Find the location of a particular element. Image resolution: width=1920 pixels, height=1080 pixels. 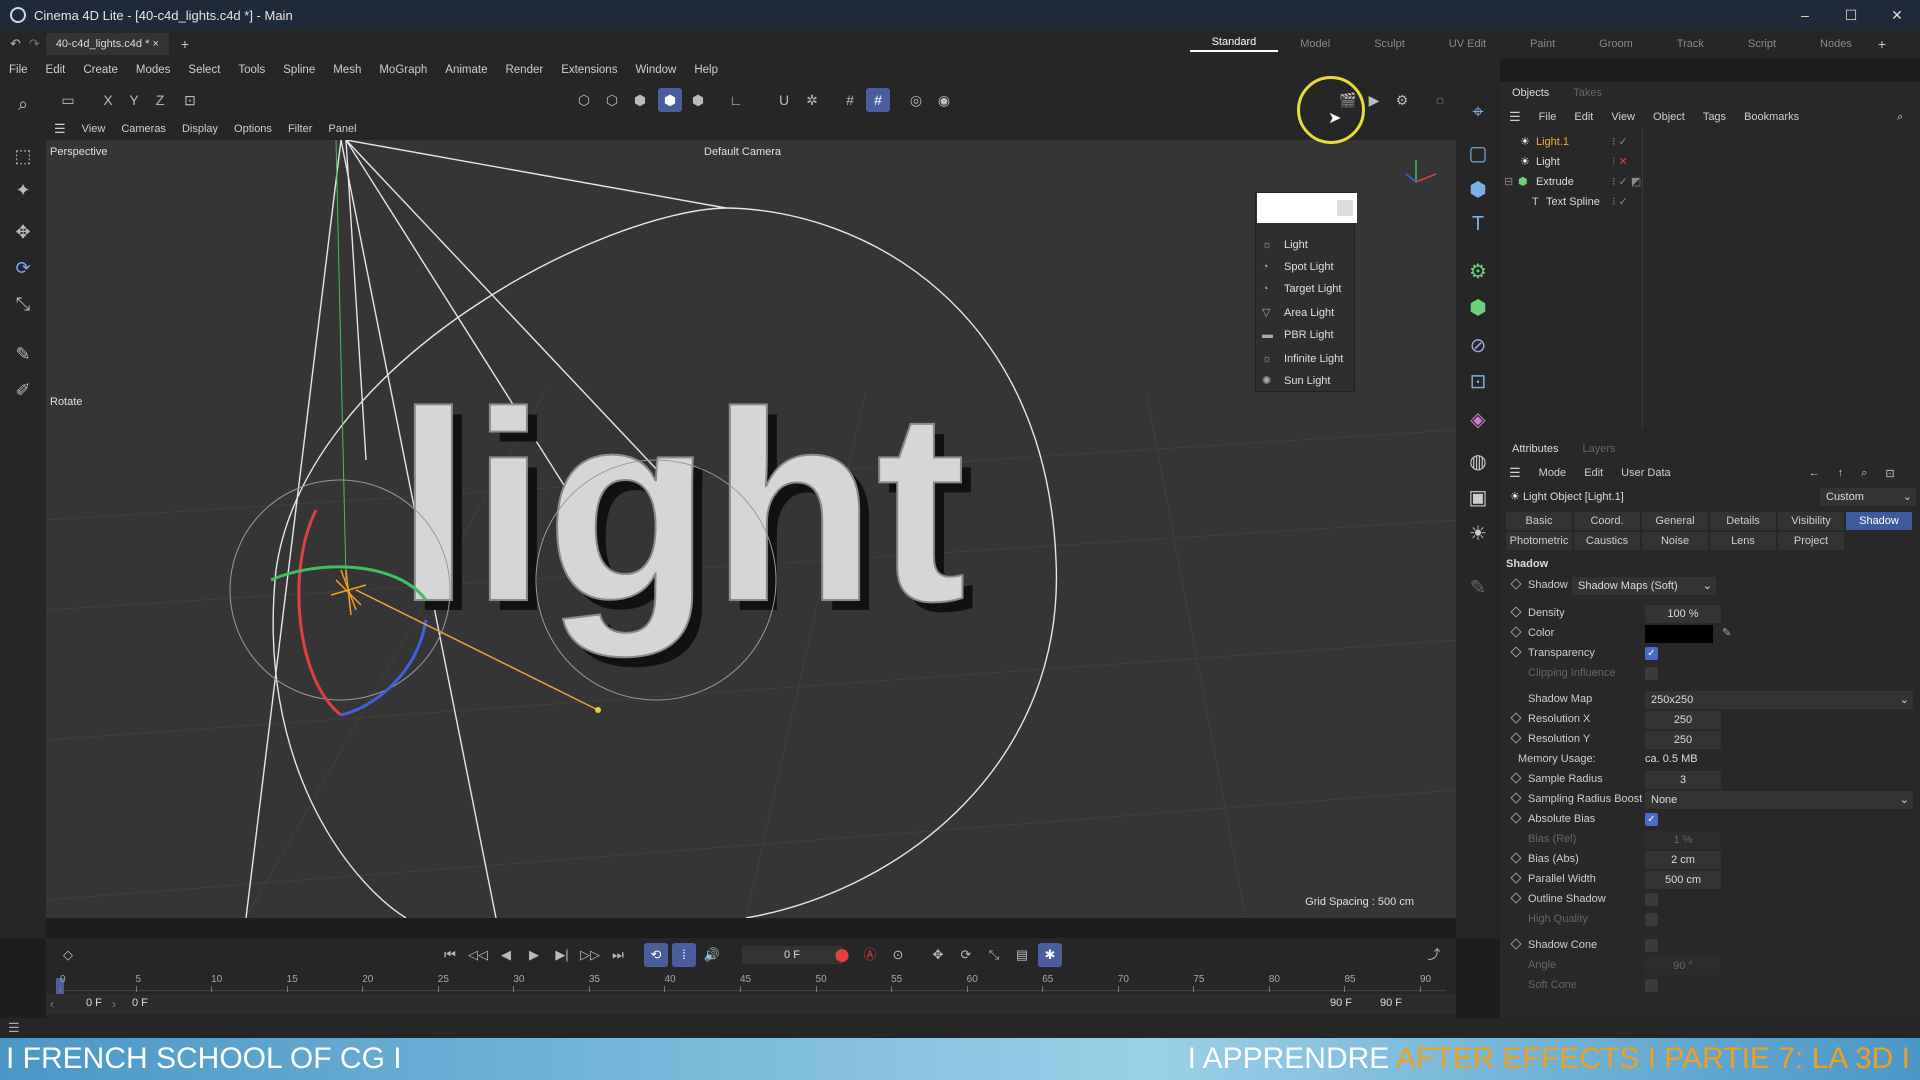

axis-z-button: Z is located at coordinates (160, 100).